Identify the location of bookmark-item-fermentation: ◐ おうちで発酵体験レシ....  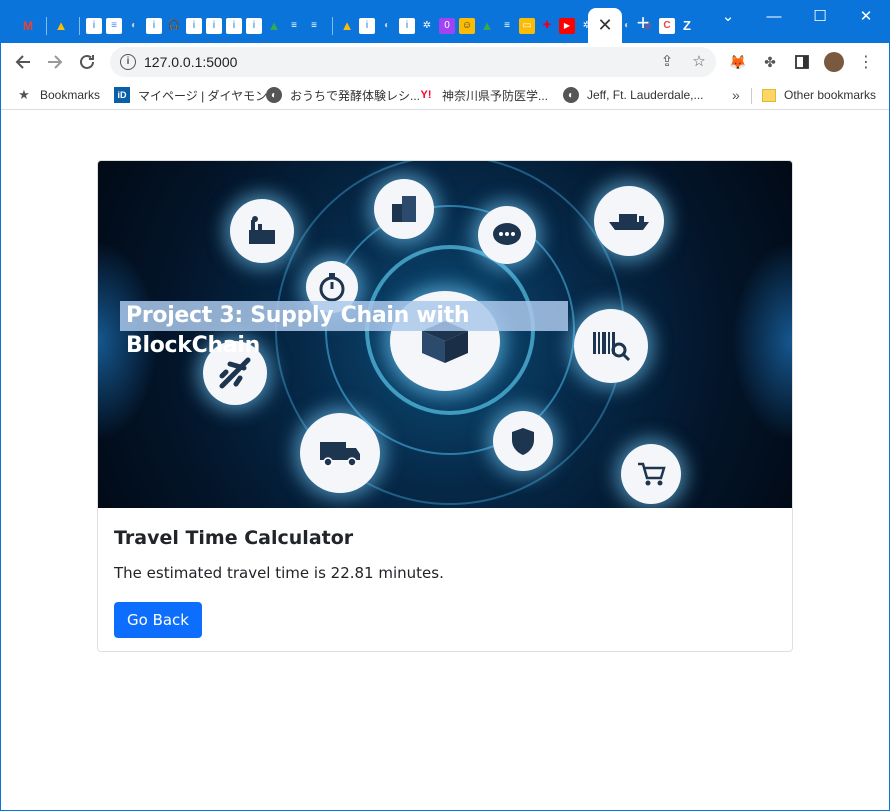
(343, 95).